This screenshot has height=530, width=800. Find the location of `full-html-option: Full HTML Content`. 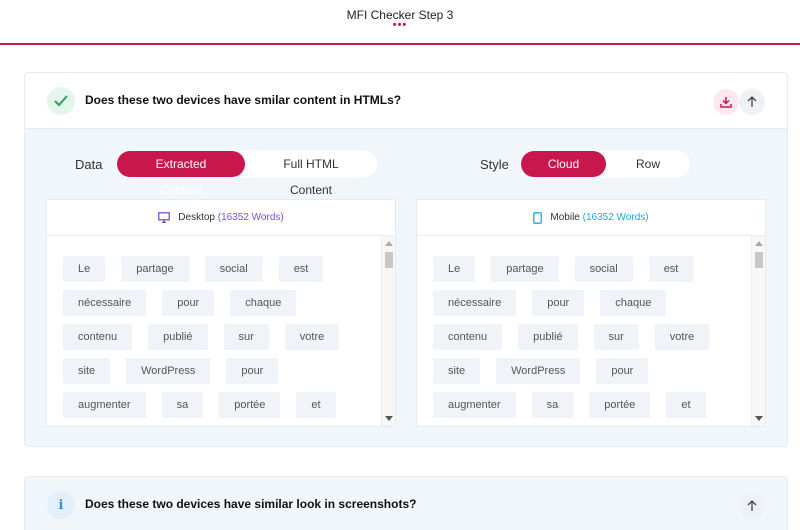

full-html-option: Full HTML Content is located at coordinates (311, 174).